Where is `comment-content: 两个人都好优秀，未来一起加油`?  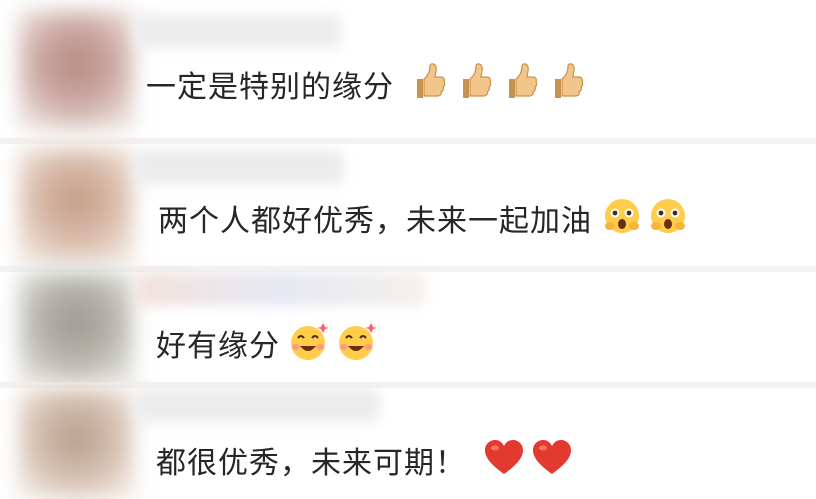
comment-content: 两个人都好优秀，未来一起加油 is located at coordinates (423, 218).